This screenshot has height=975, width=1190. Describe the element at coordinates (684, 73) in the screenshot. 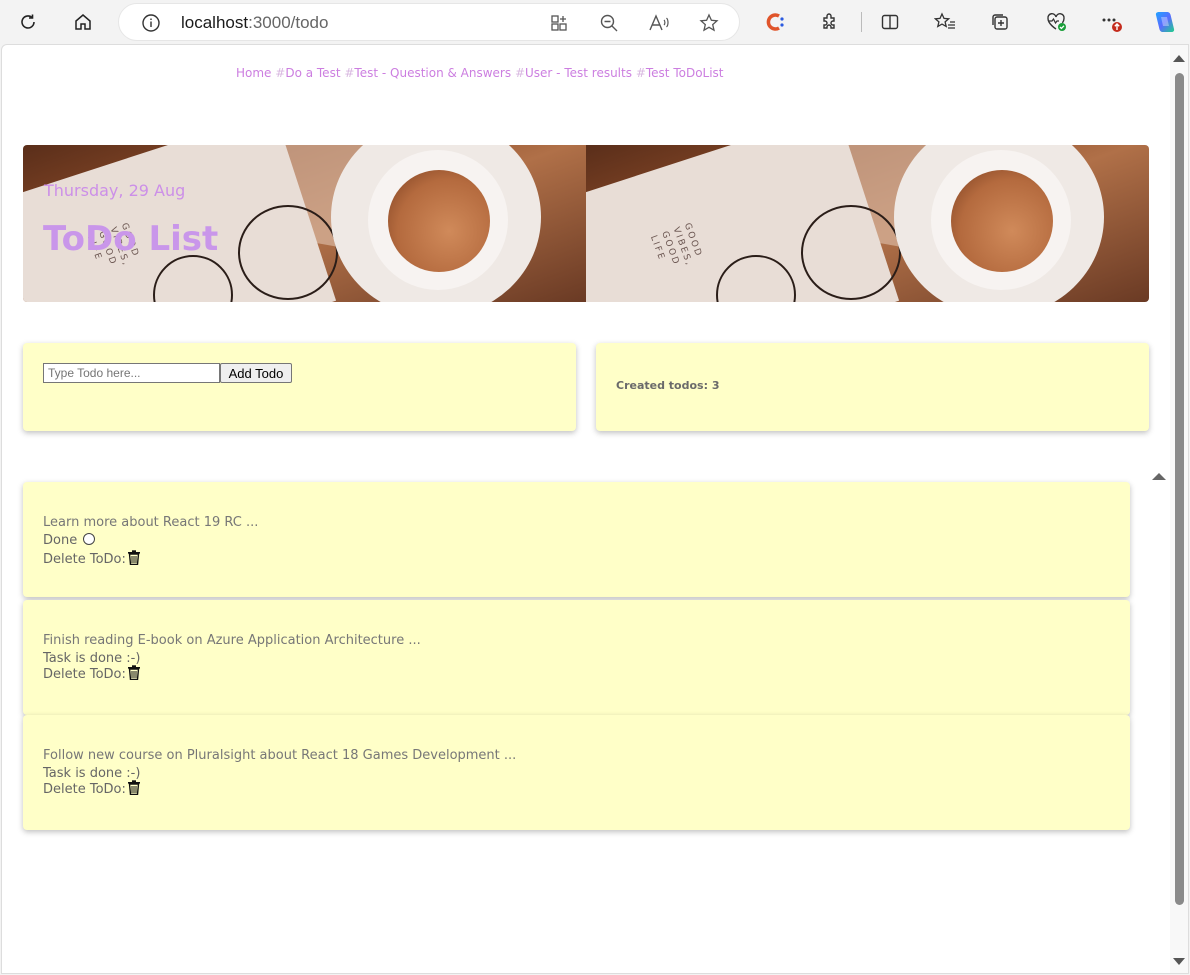

I see `nav-label: Test ToDoList` at that location.